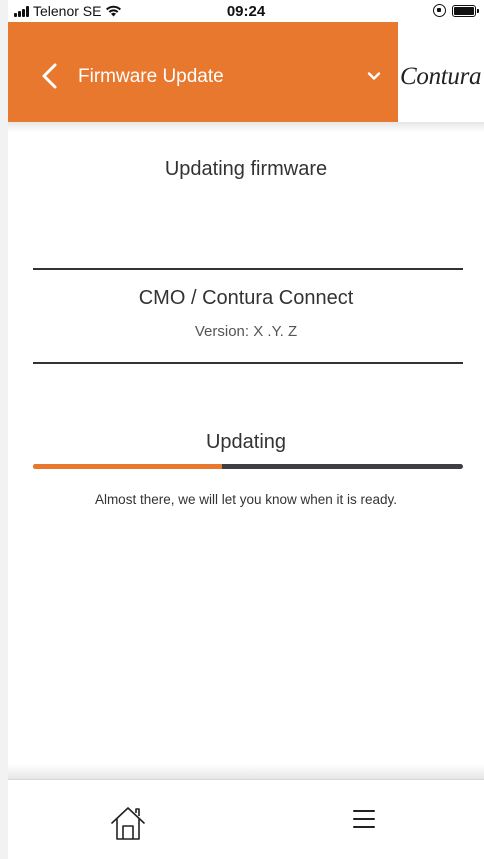 The height and width of the screenshot is (859, 484). I want to click on home-icon, so click(128, 823).